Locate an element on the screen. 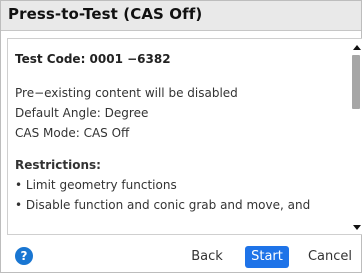 The width and height of the screenshot is (362, 274). dialog-footer: ? Back Start Cancel is located at coordinates (181, 258).